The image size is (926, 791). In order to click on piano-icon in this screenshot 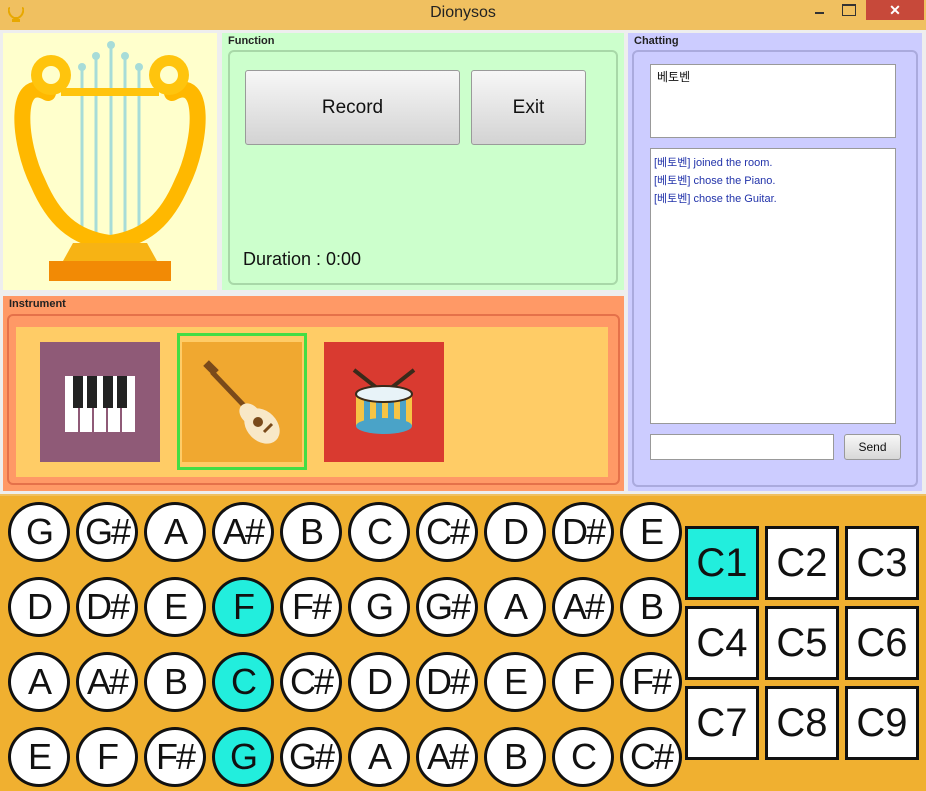, I will do `click(100, 404)`.